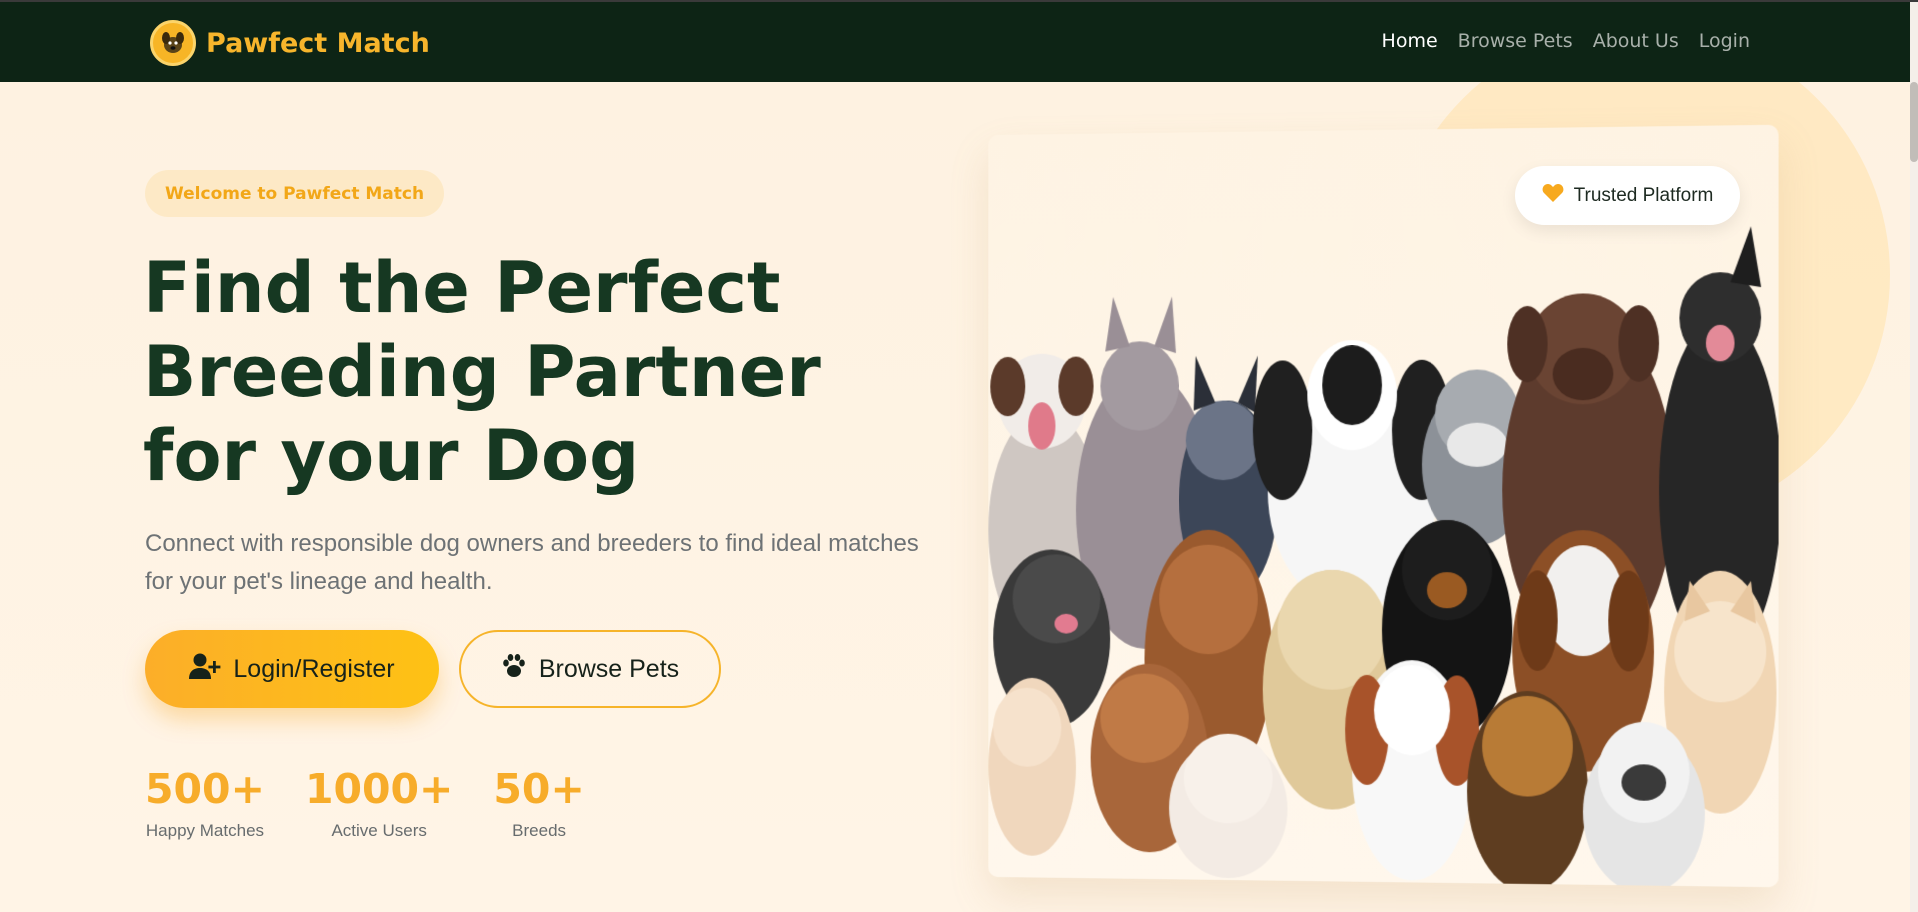  What do you see at coordinates (295, 193) in the screenshot?
I see `welcome-badge: Welcome to Pawfect Match` at bounding box center [295, 193].